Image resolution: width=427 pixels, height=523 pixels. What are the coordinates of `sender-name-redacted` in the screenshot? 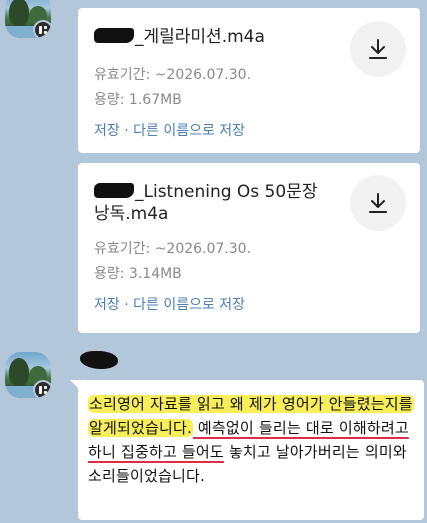 It's located at (99, 360).